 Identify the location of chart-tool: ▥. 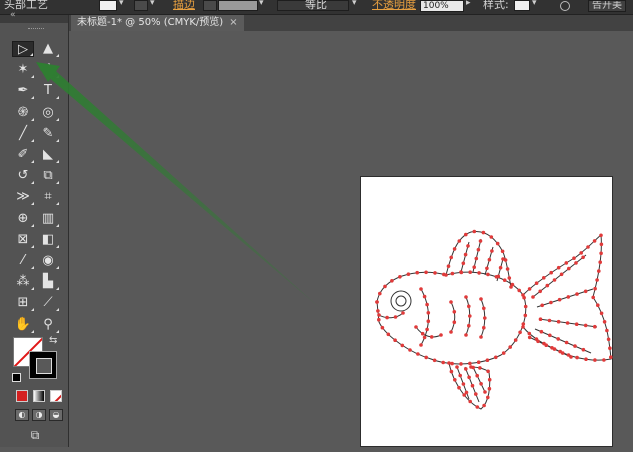
(48, 219).